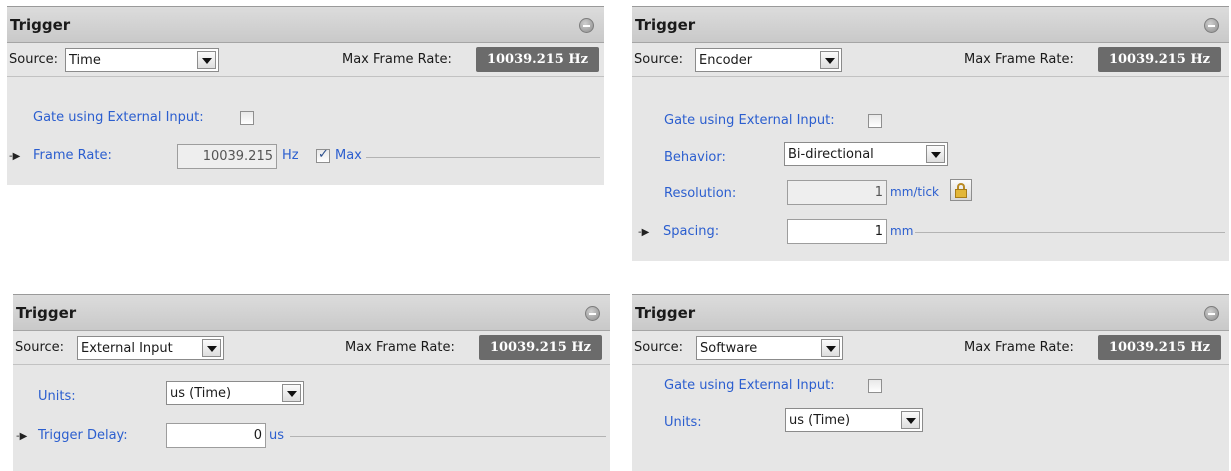 This screenshot has height=471, width=1231. Describe the element at coordinates (290, 155) in the screenshot. I see `frame-rate-unit: Hz` at that location.